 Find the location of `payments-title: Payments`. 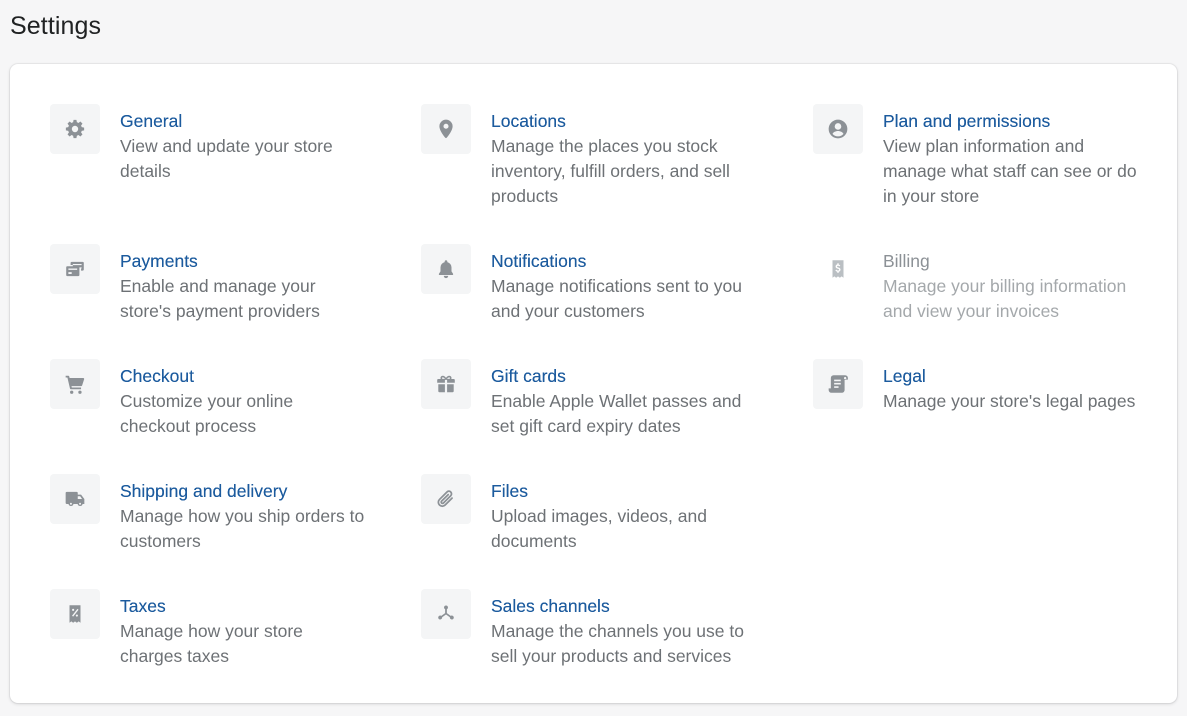

payments-title: Payments is located at coordinates (159, 261).